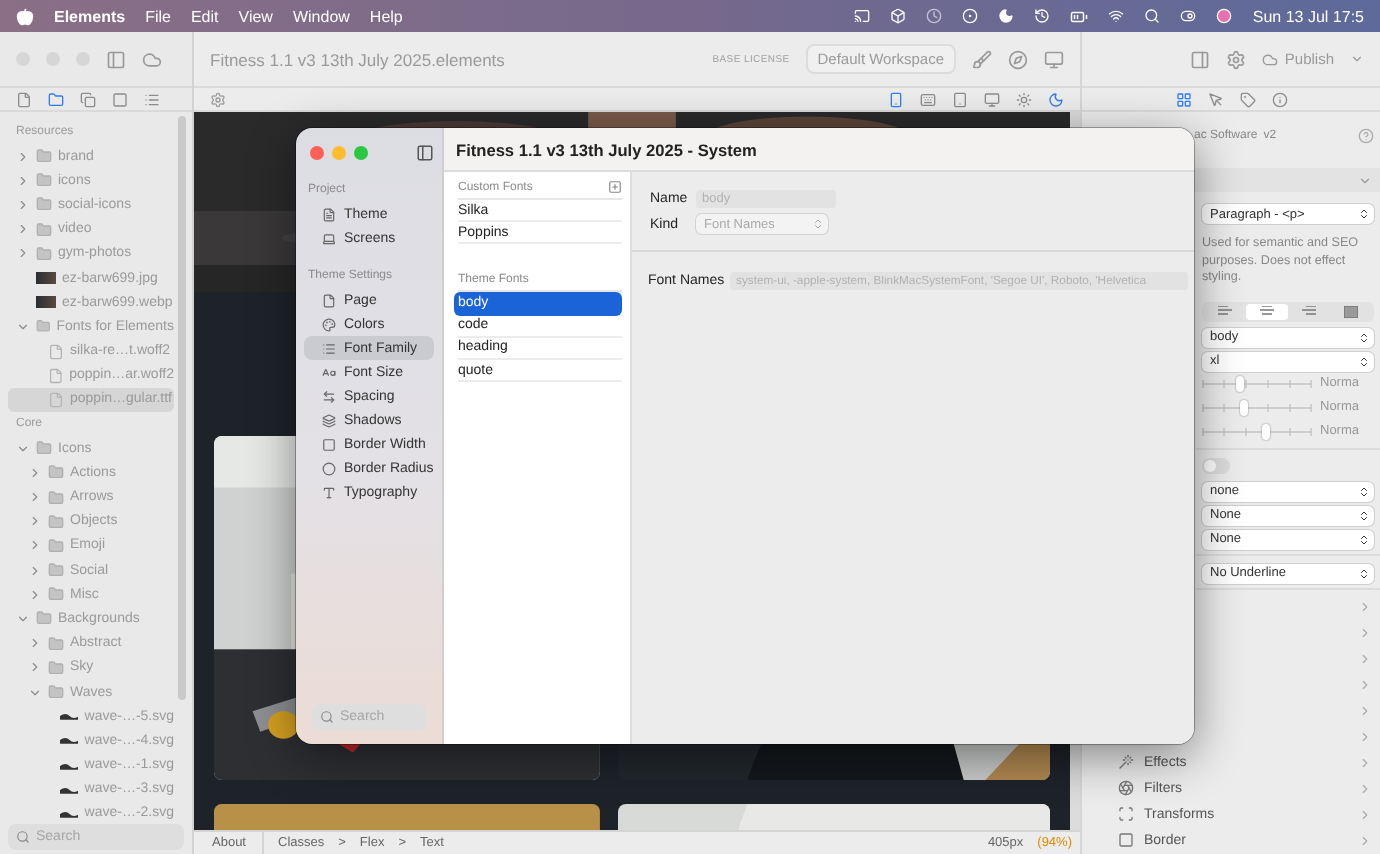 The height and width of the screenshot is (854, 1380). I want to click on wand-icon, so click(1126, 762).